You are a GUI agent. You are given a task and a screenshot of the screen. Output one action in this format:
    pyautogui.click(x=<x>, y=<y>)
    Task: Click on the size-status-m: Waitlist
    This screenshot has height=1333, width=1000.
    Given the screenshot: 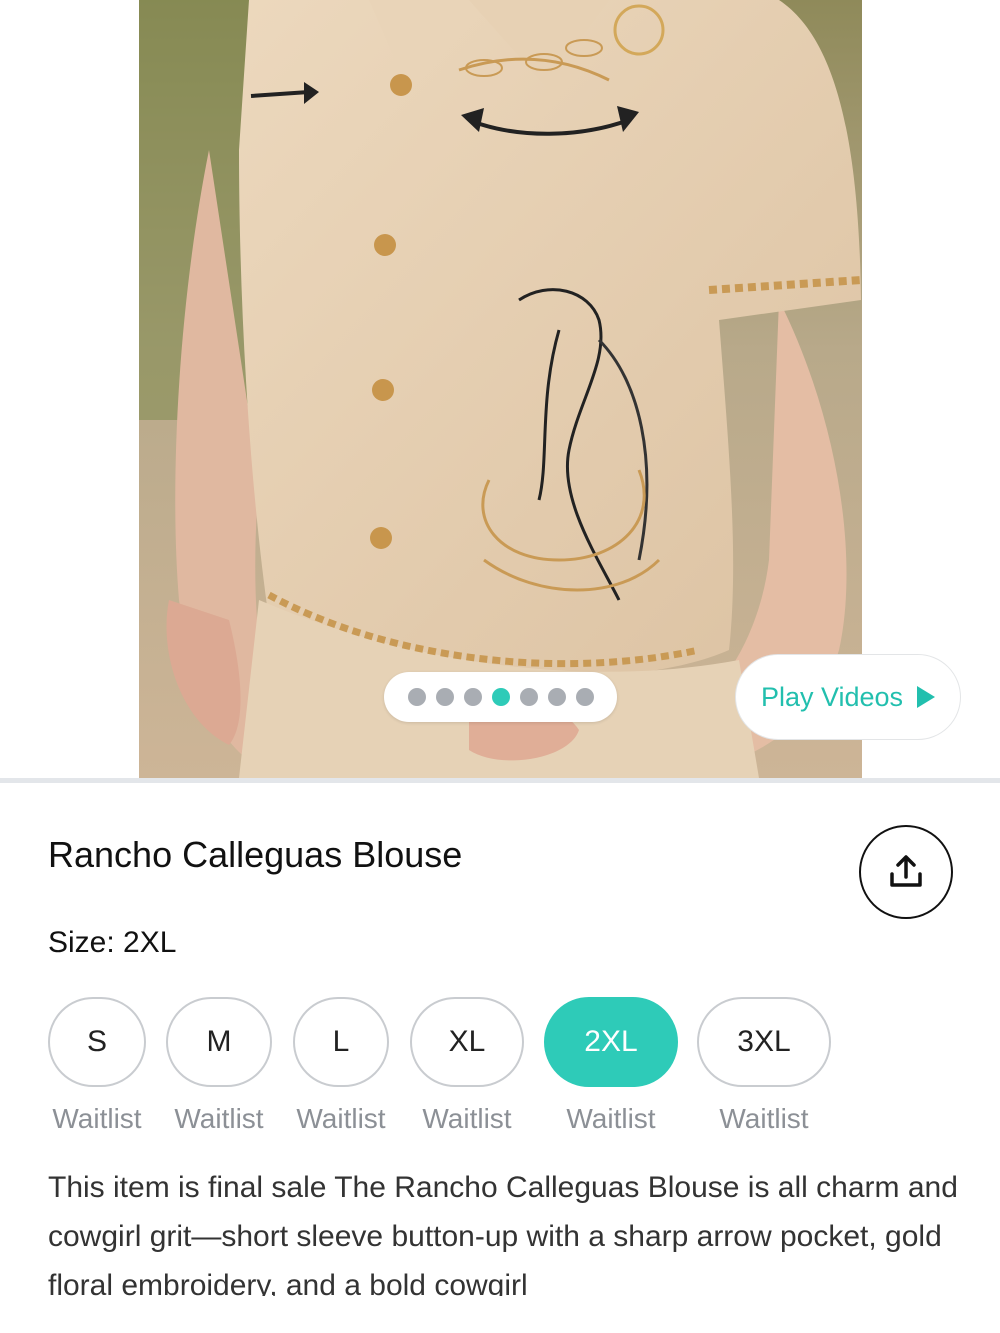 What is the action you would take?
    pyautogui.click(x=219, y=1118)
    